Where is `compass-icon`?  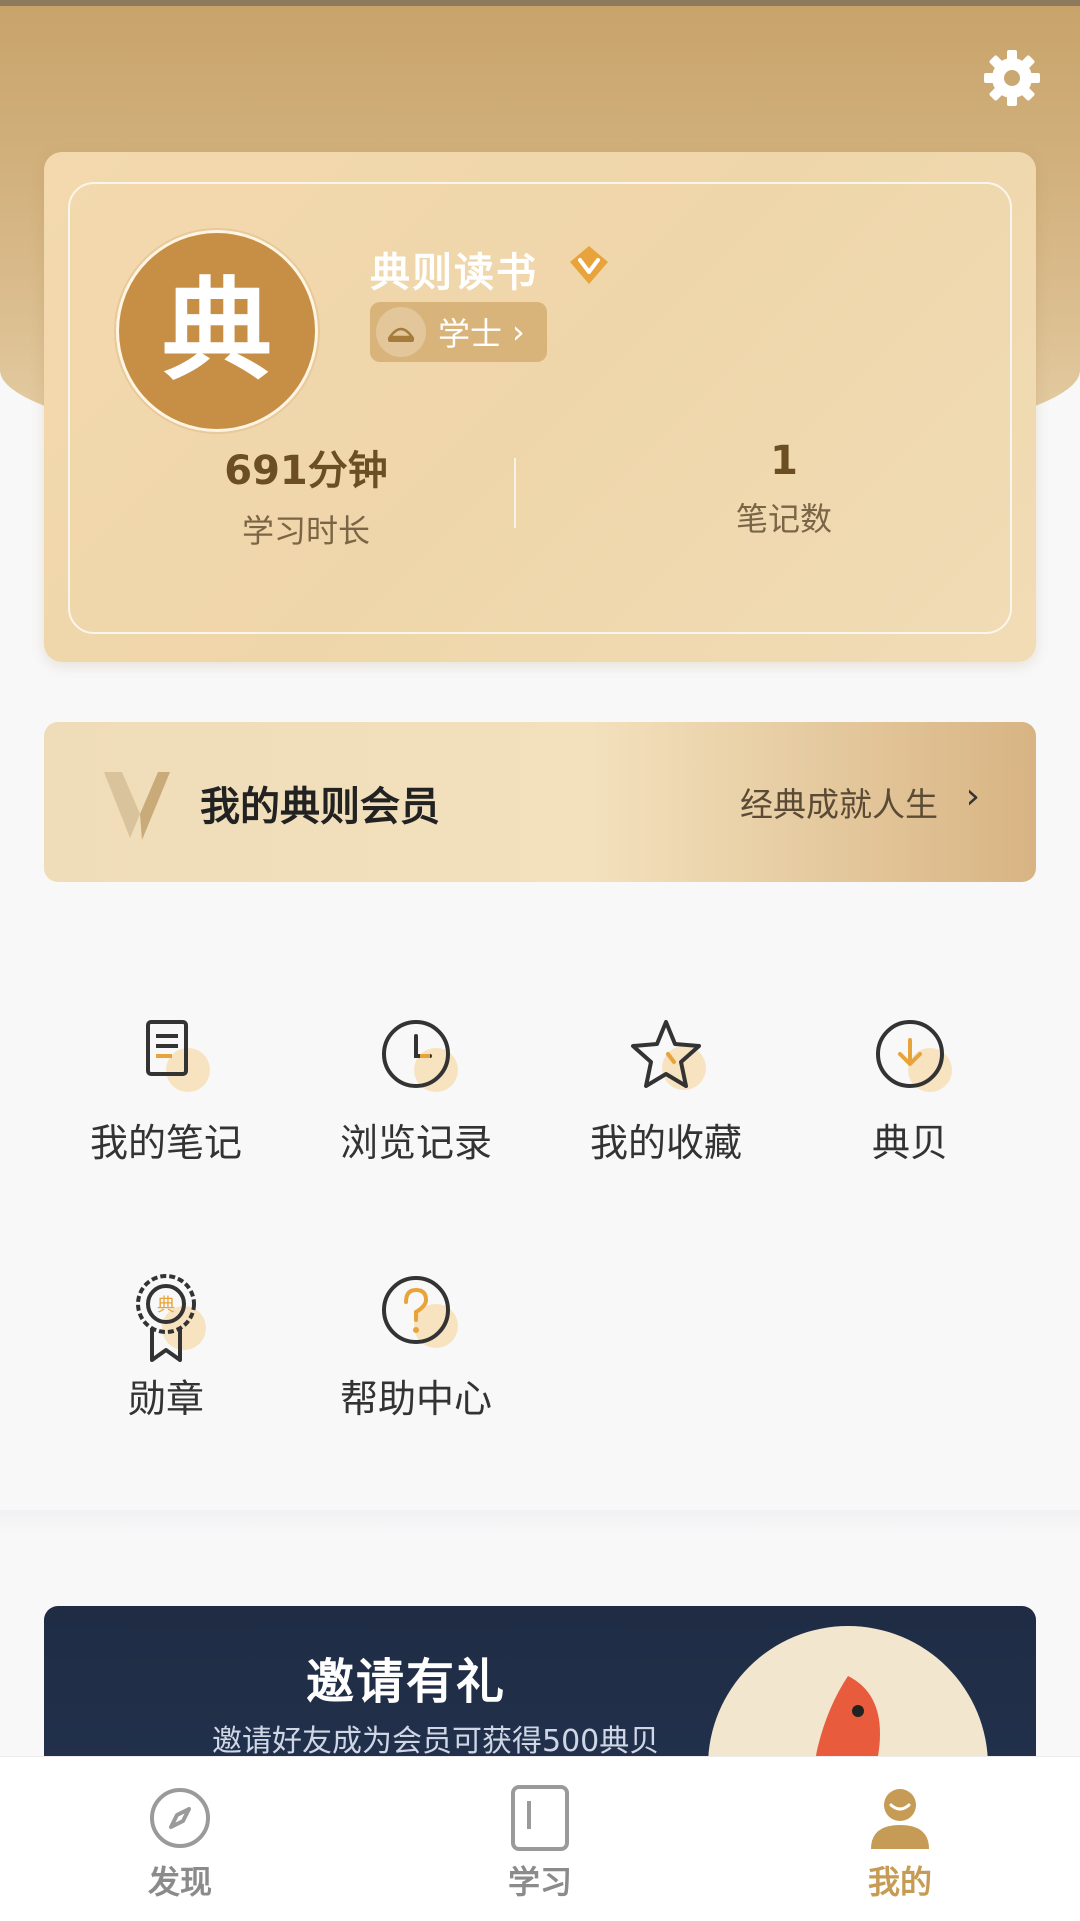 compass-icon is located at coordinates (180, 1818).